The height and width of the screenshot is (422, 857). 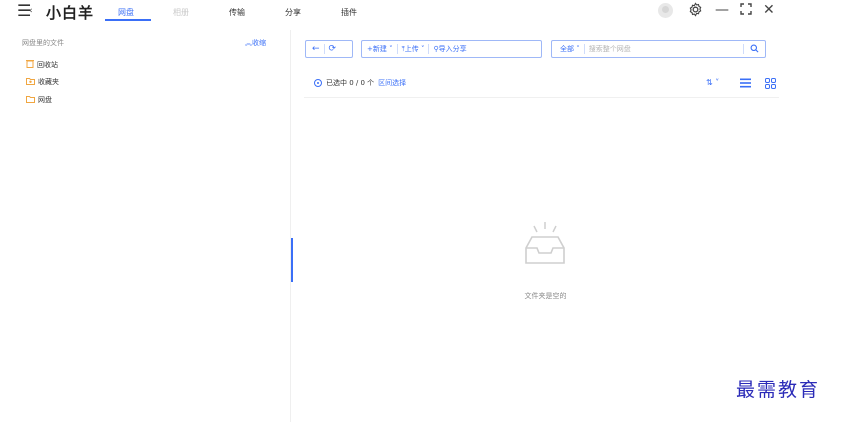 What do you see at coordinates (428, 12) in the screenshot?
I see `top-bar: ☰ ‹ 小白羊 网盘 相册 传输 分享 插件 — ✕` at bounding box center [428, 12].